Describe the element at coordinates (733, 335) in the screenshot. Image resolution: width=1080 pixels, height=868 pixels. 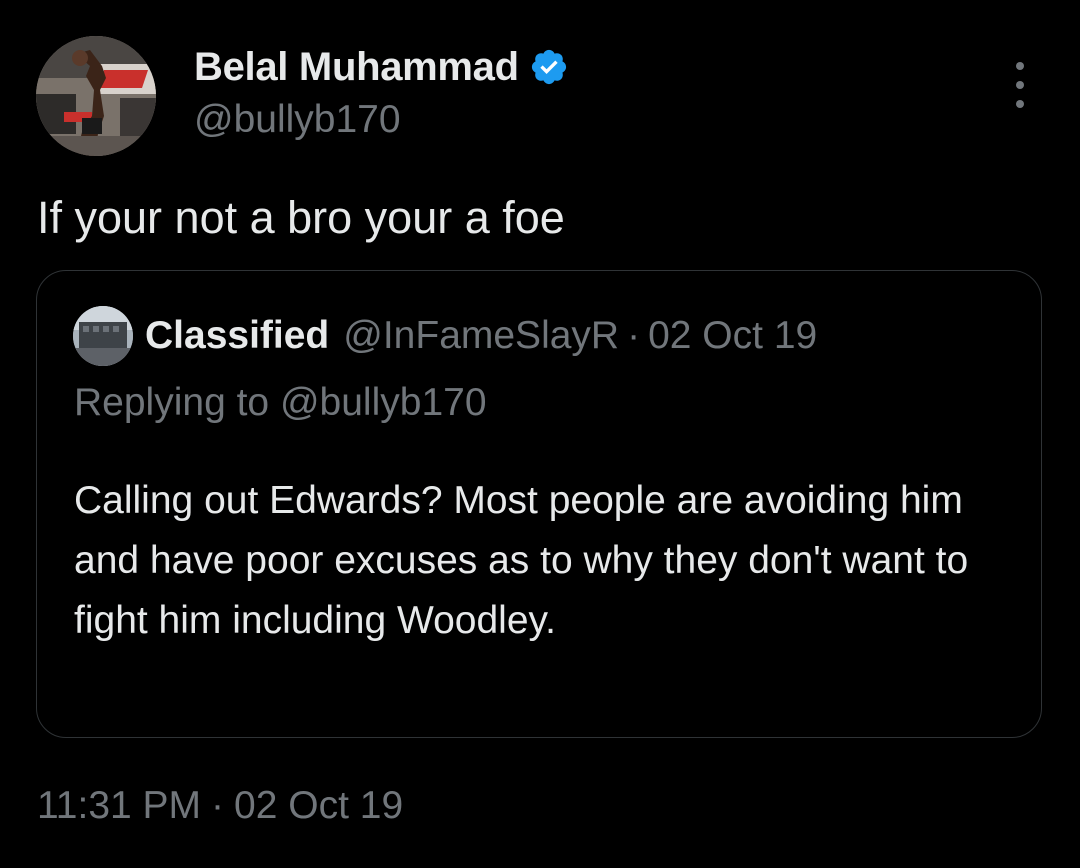
I see `quoted-date: 02 Oct 19` at that location.